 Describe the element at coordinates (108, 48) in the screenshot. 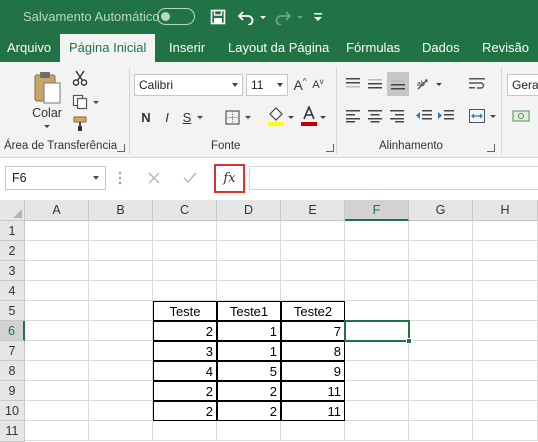

I see `tab-pagina-inicial: Página Inicial` at that location.